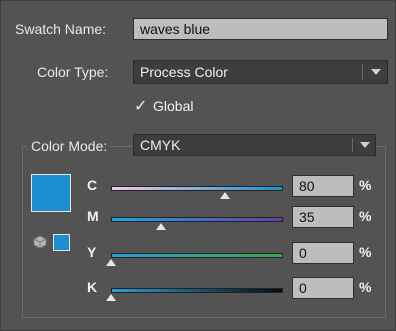 The width and height of the screenshot is (396, 331). I want to click on slider-thumb-m, so click(160, 226).